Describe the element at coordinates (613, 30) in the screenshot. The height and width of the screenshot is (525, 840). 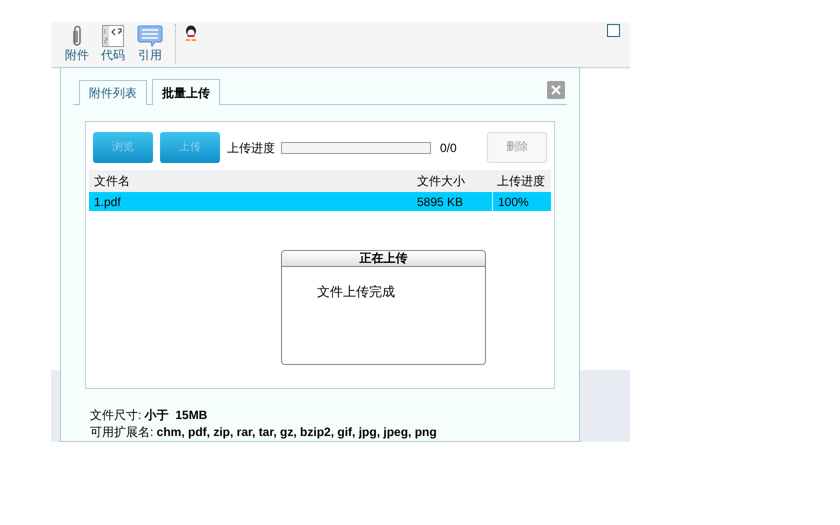
I see `checkbox` at that location.